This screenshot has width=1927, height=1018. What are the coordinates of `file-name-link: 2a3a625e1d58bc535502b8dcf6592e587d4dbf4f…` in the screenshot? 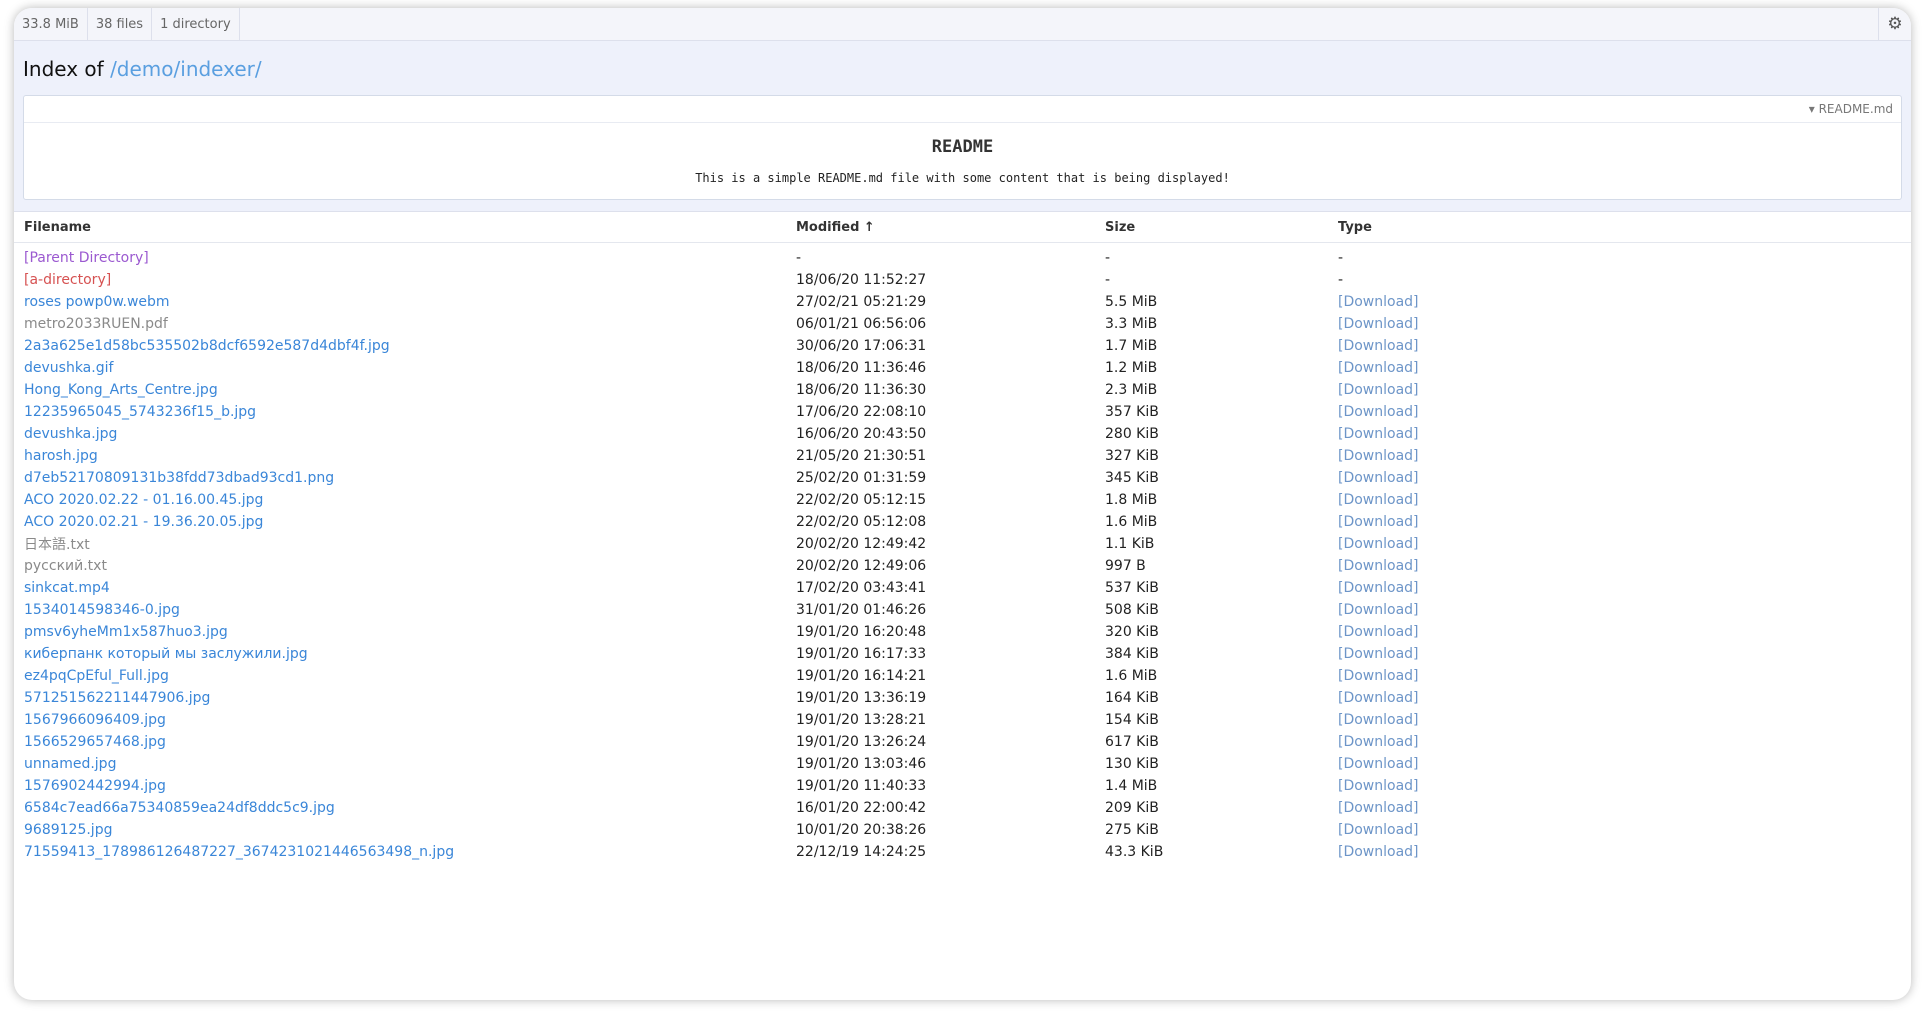 It's located at (207, 346).